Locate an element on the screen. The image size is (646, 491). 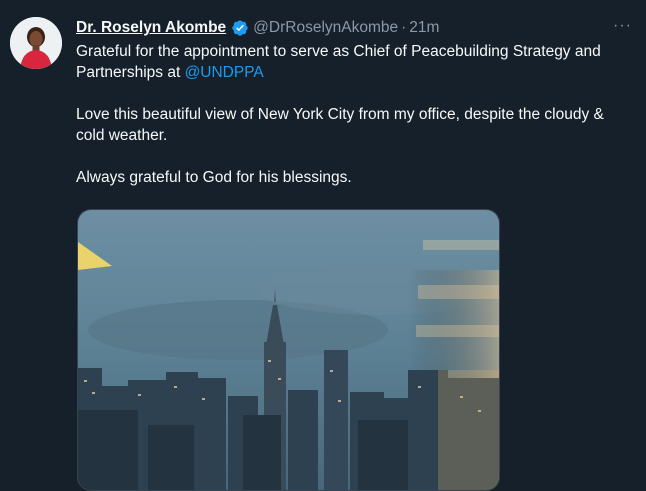
avatar-image is located at coordinates (36, 43).